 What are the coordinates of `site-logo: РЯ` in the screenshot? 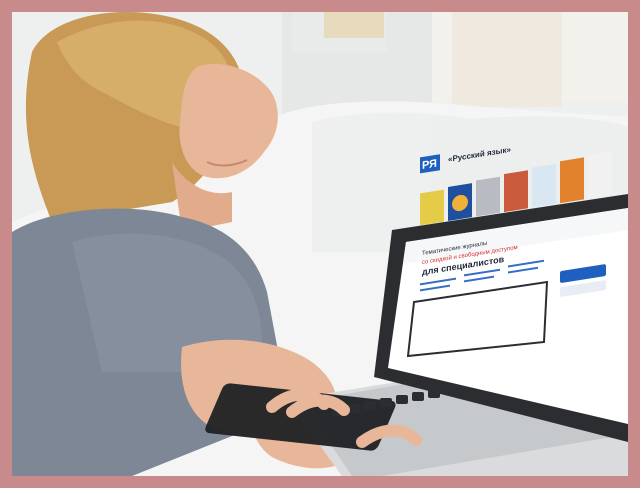 It's located at (429, 165).